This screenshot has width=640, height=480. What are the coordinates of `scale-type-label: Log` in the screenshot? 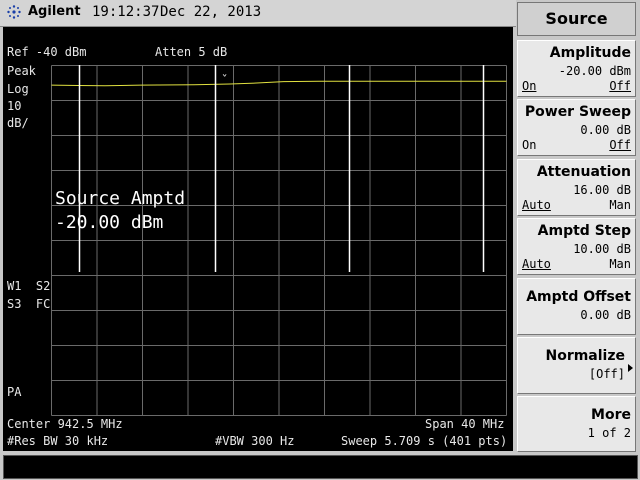 It's located at (18, 89).